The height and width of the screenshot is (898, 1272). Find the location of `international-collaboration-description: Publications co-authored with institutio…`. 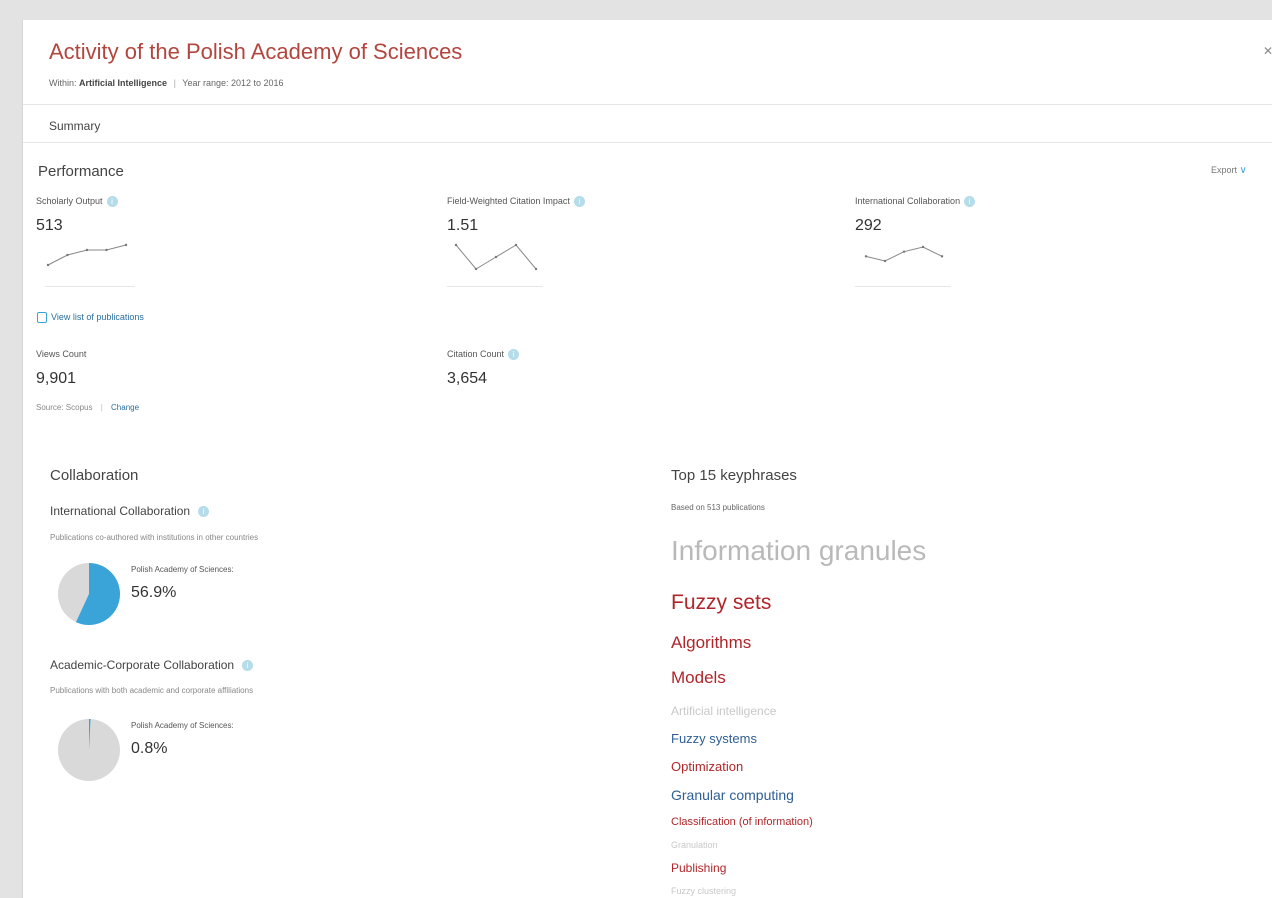

international-collaboration-description: Publications co-authored with institutio… is located at coordinates (154, 537).